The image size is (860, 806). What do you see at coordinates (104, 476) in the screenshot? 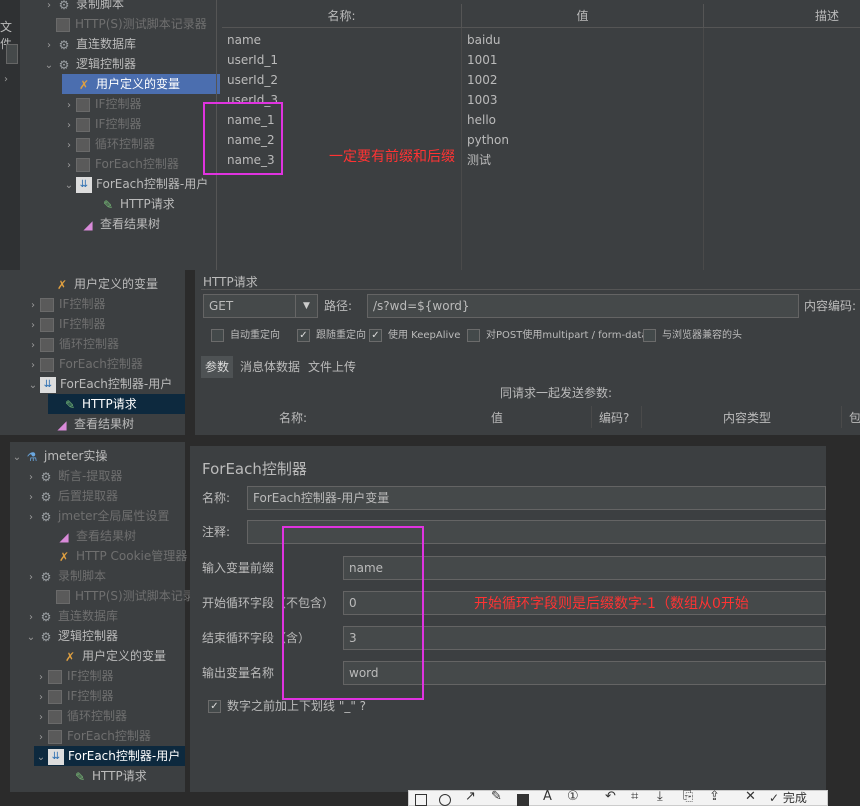
I see `tree-node: › ⚙ 断言-提取器` at bounding box center [104, 476].